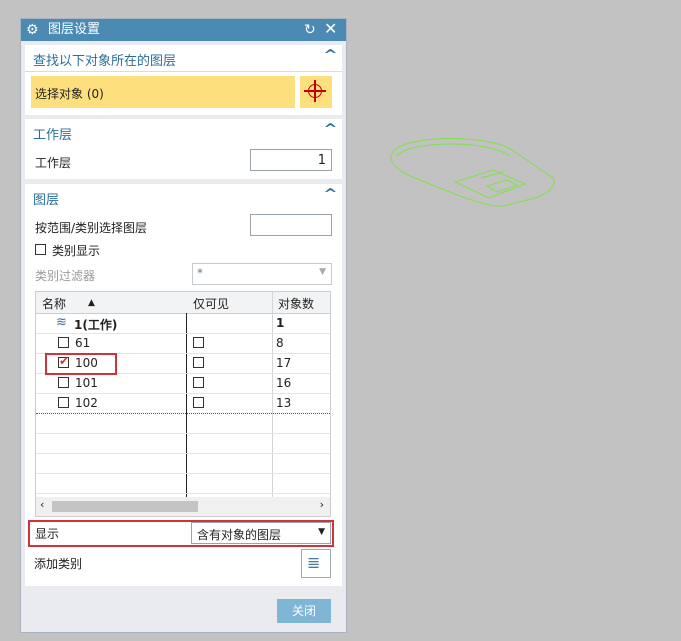  I want to click on layer-count: 1, so click(280, 323).